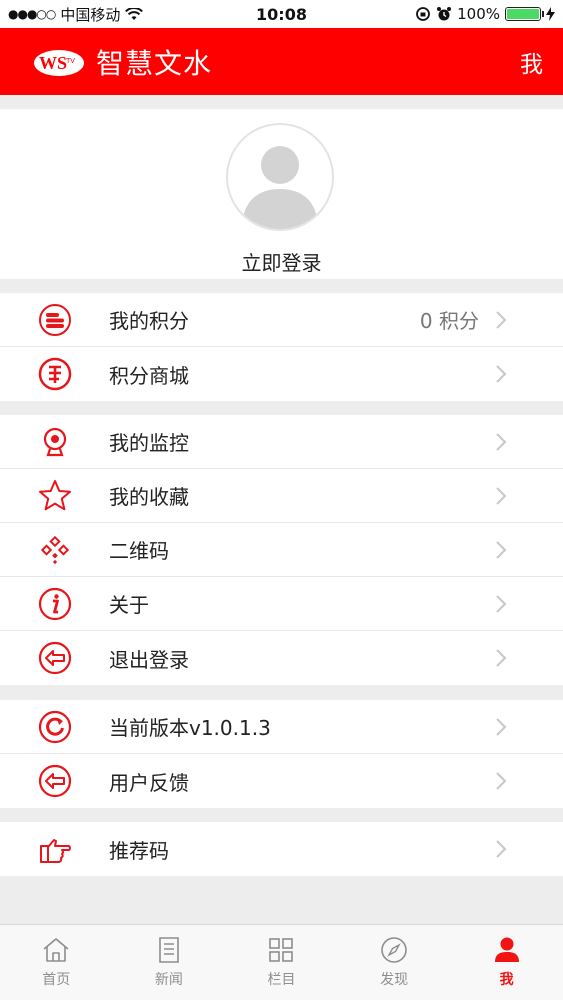 This screenshot has width=563, height=1000. Describe the element at coordinates (506, 949) in the screenshot. I see `person-icon` at that location.